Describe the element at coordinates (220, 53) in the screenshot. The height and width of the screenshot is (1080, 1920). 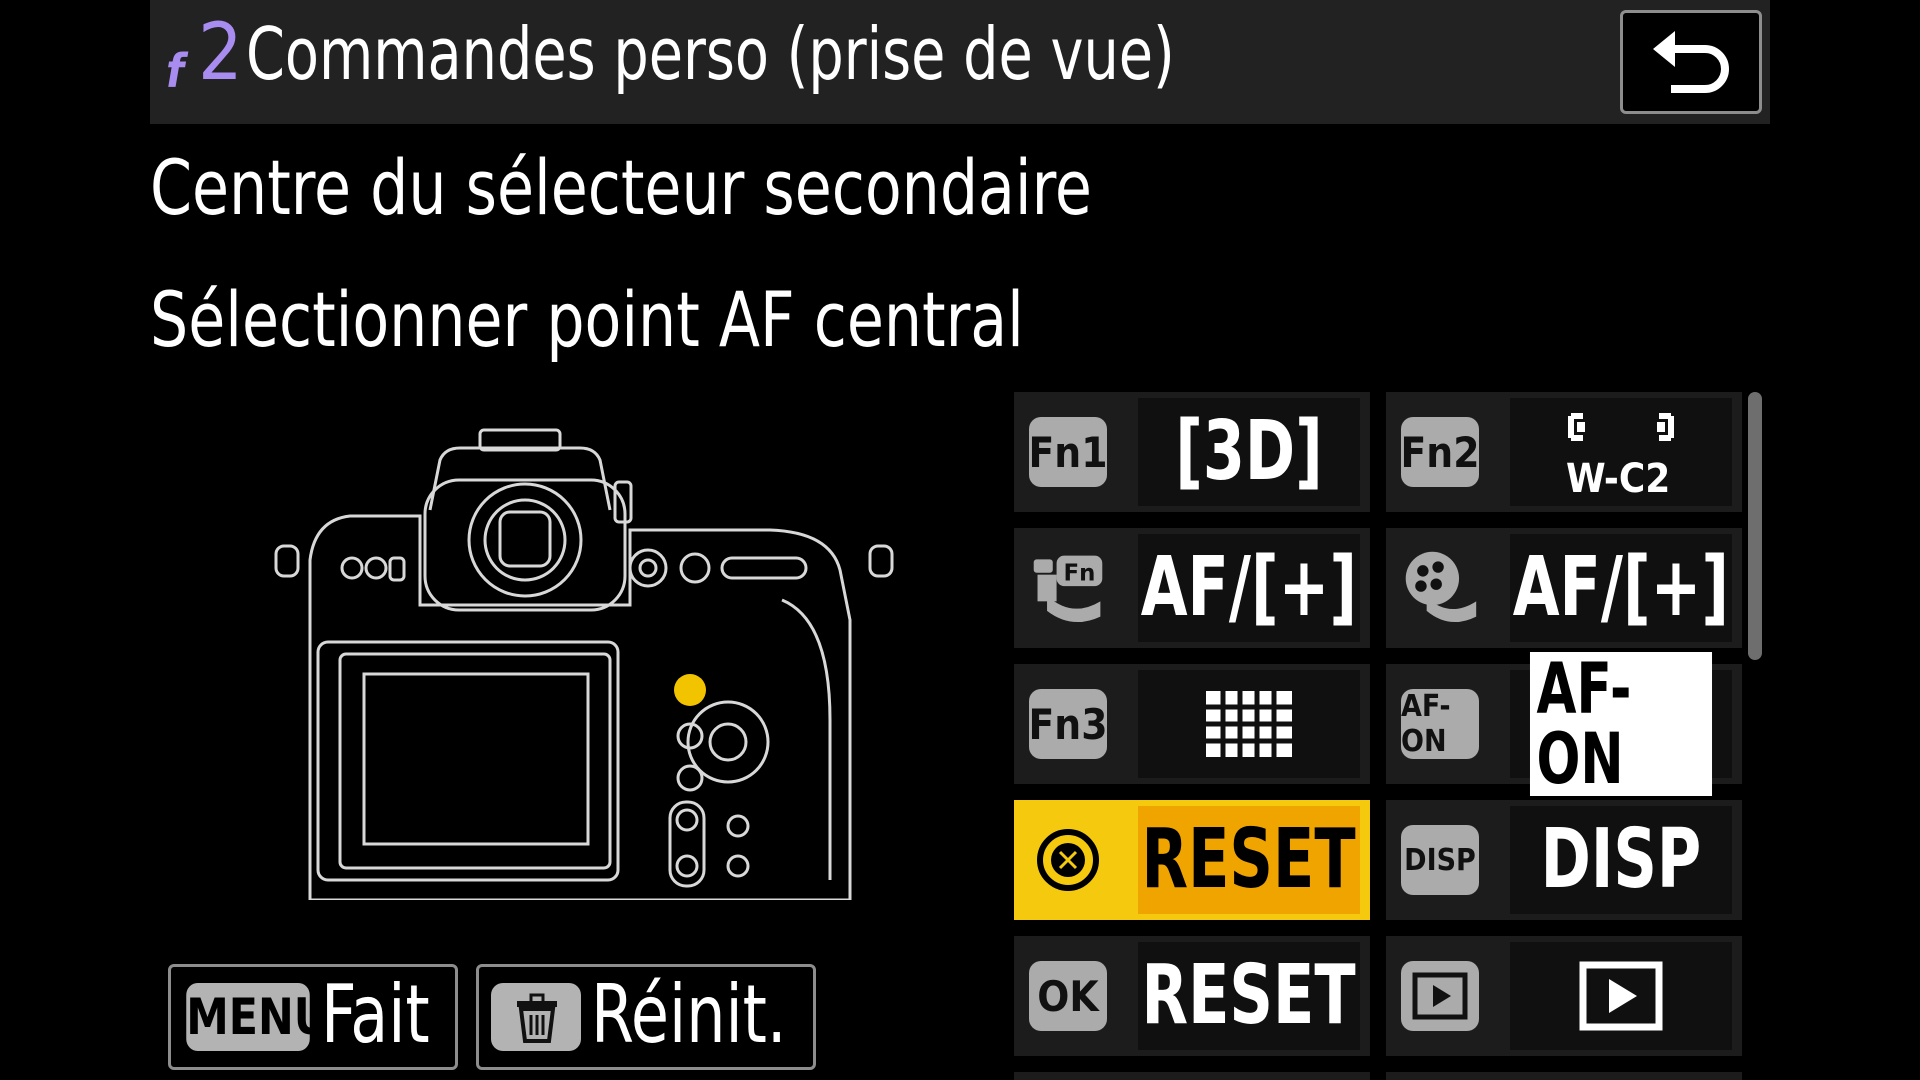
I see `menu-number: 2` at that location.